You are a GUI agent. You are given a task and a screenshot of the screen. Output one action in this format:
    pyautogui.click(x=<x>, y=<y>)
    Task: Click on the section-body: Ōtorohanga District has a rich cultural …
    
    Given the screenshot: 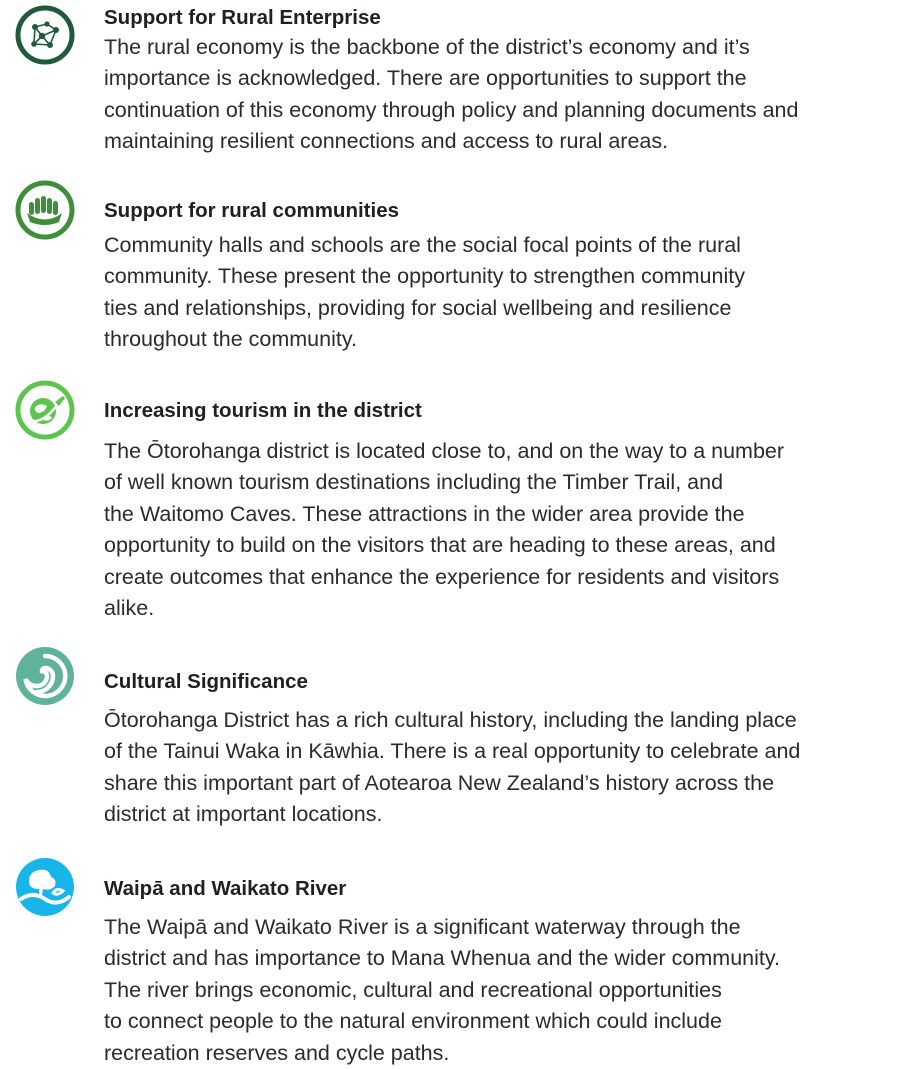 What is the action you would take?
    pyautogui.click(x=452, y=768)
    